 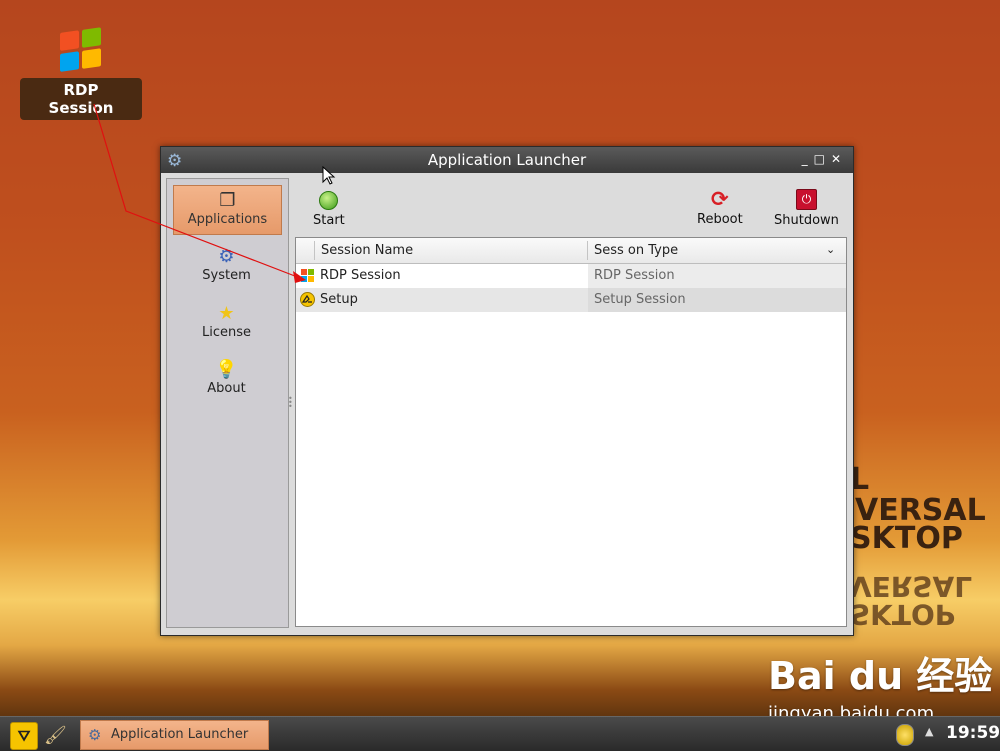 I want to click on table-header: Session Name Sess on Type ⌄, so click(x=571, y=251).